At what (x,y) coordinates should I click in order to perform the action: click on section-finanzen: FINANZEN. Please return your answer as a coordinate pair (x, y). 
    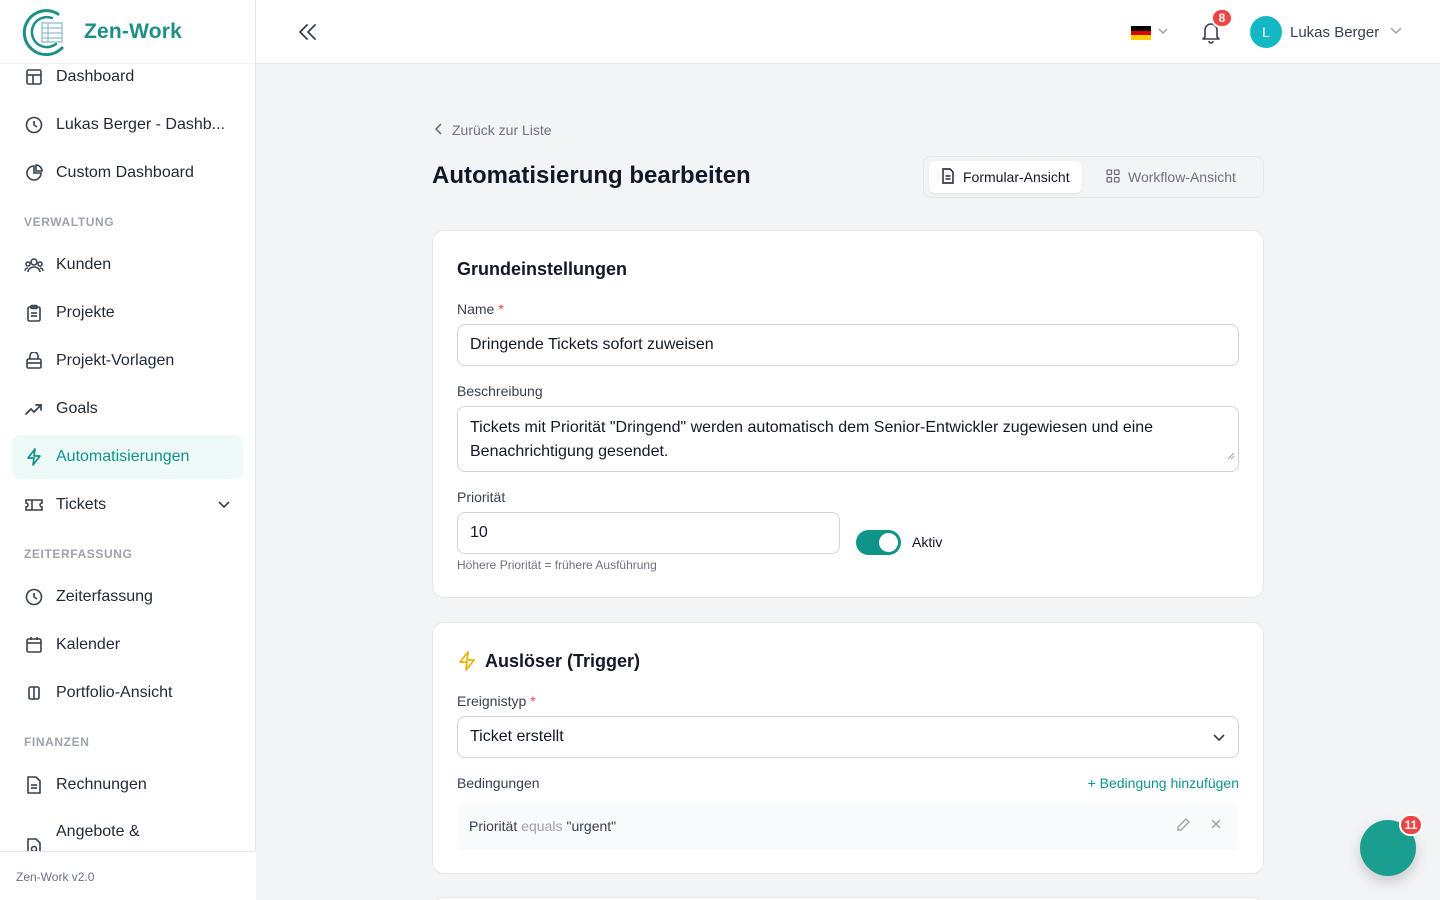
    Looking at the image, I should click on (57, 742).